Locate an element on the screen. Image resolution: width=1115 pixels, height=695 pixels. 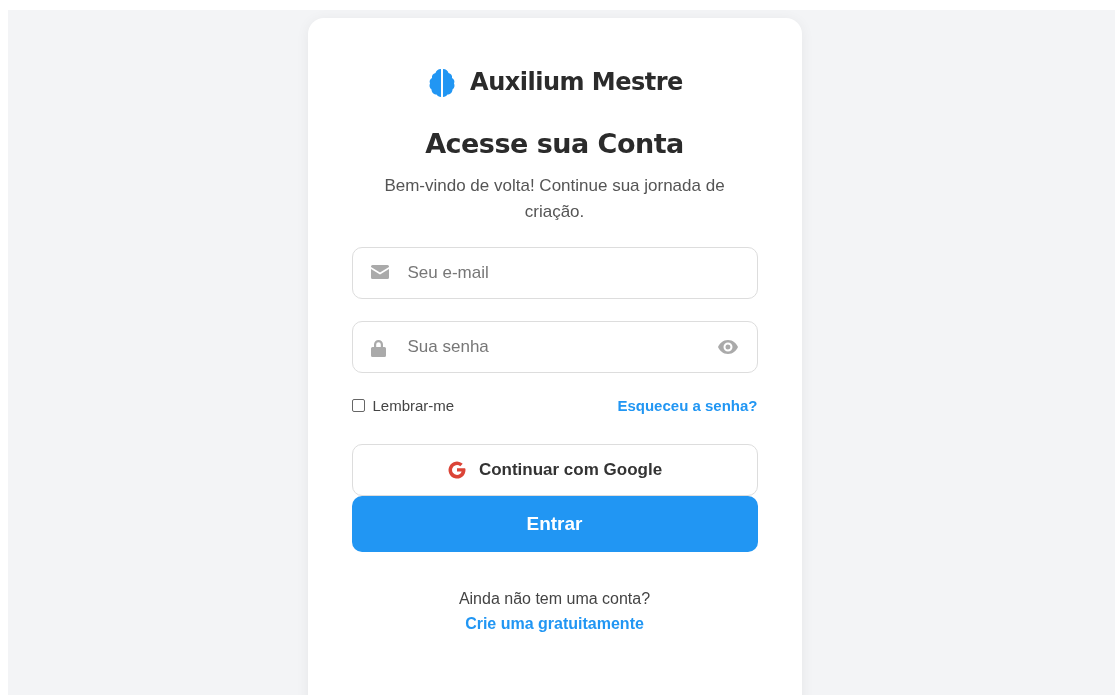
signup-prompt: Ainda não tem uma conta? is located at coordinates (554, 598).